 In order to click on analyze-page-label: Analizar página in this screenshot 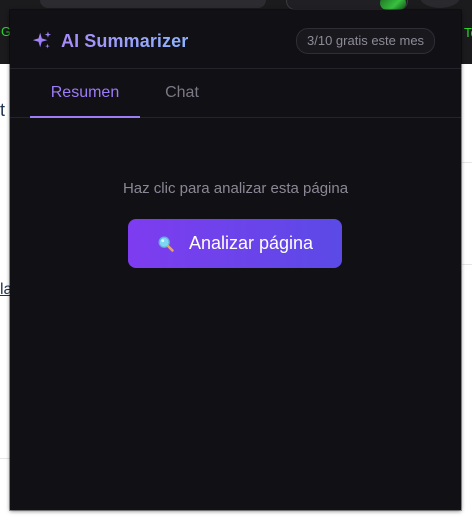, I will do `click(251, 243)`.